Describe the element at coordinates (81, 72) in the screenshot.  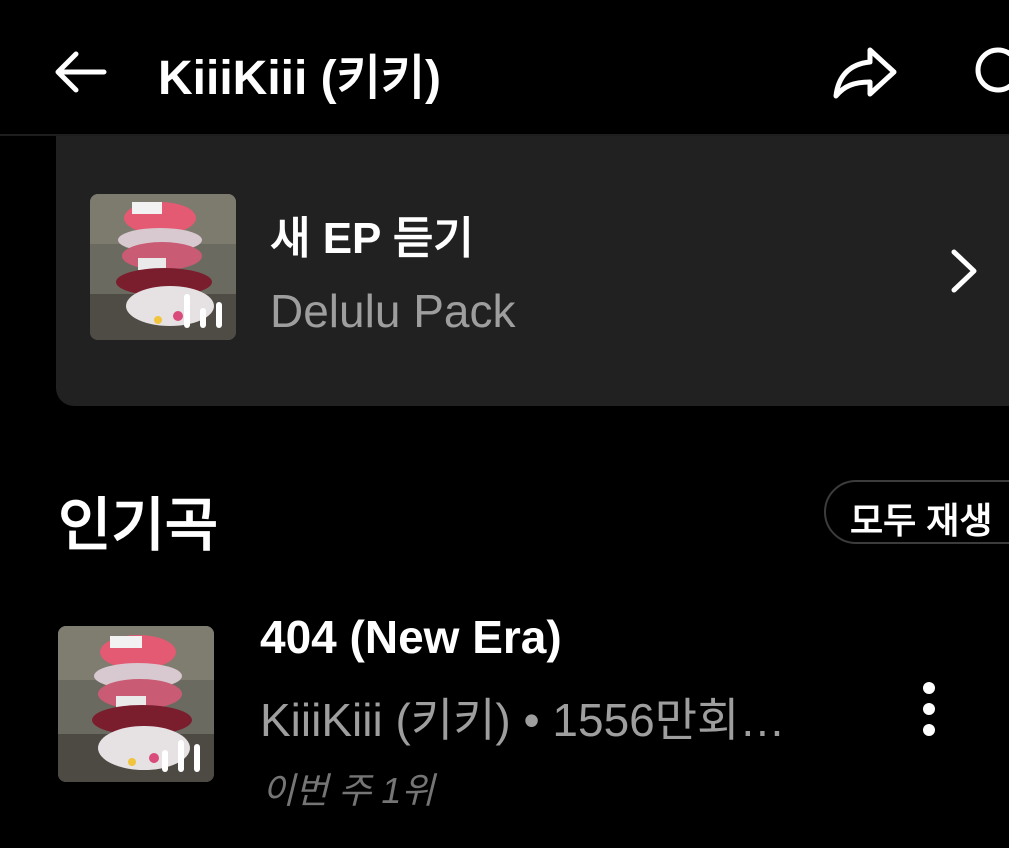
I see `arrow-left-icon` at that location.